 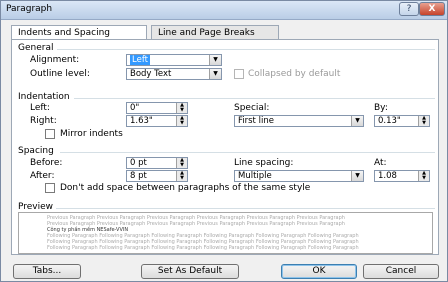 What do you see at coordinates (252, 108) in the screenshot?
I see `special-label: Special:` at bounding box center [252, 108].